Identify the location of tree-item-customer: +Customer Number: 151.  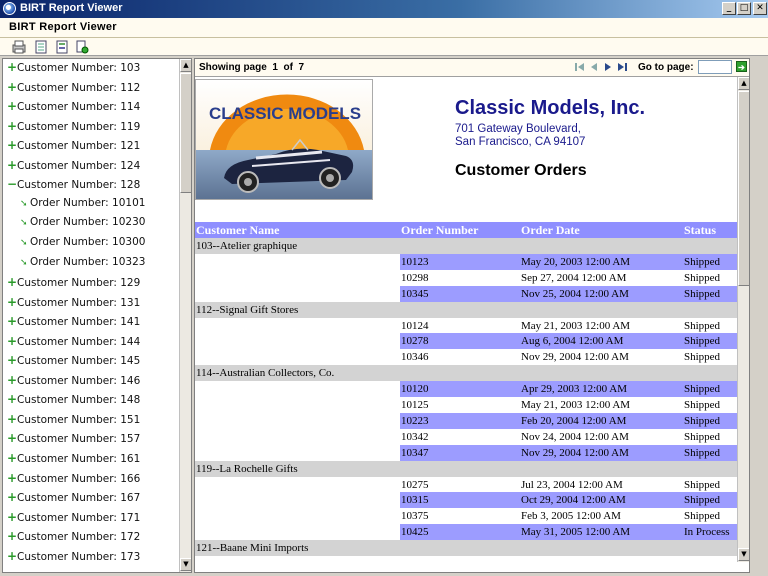
(73, 421).